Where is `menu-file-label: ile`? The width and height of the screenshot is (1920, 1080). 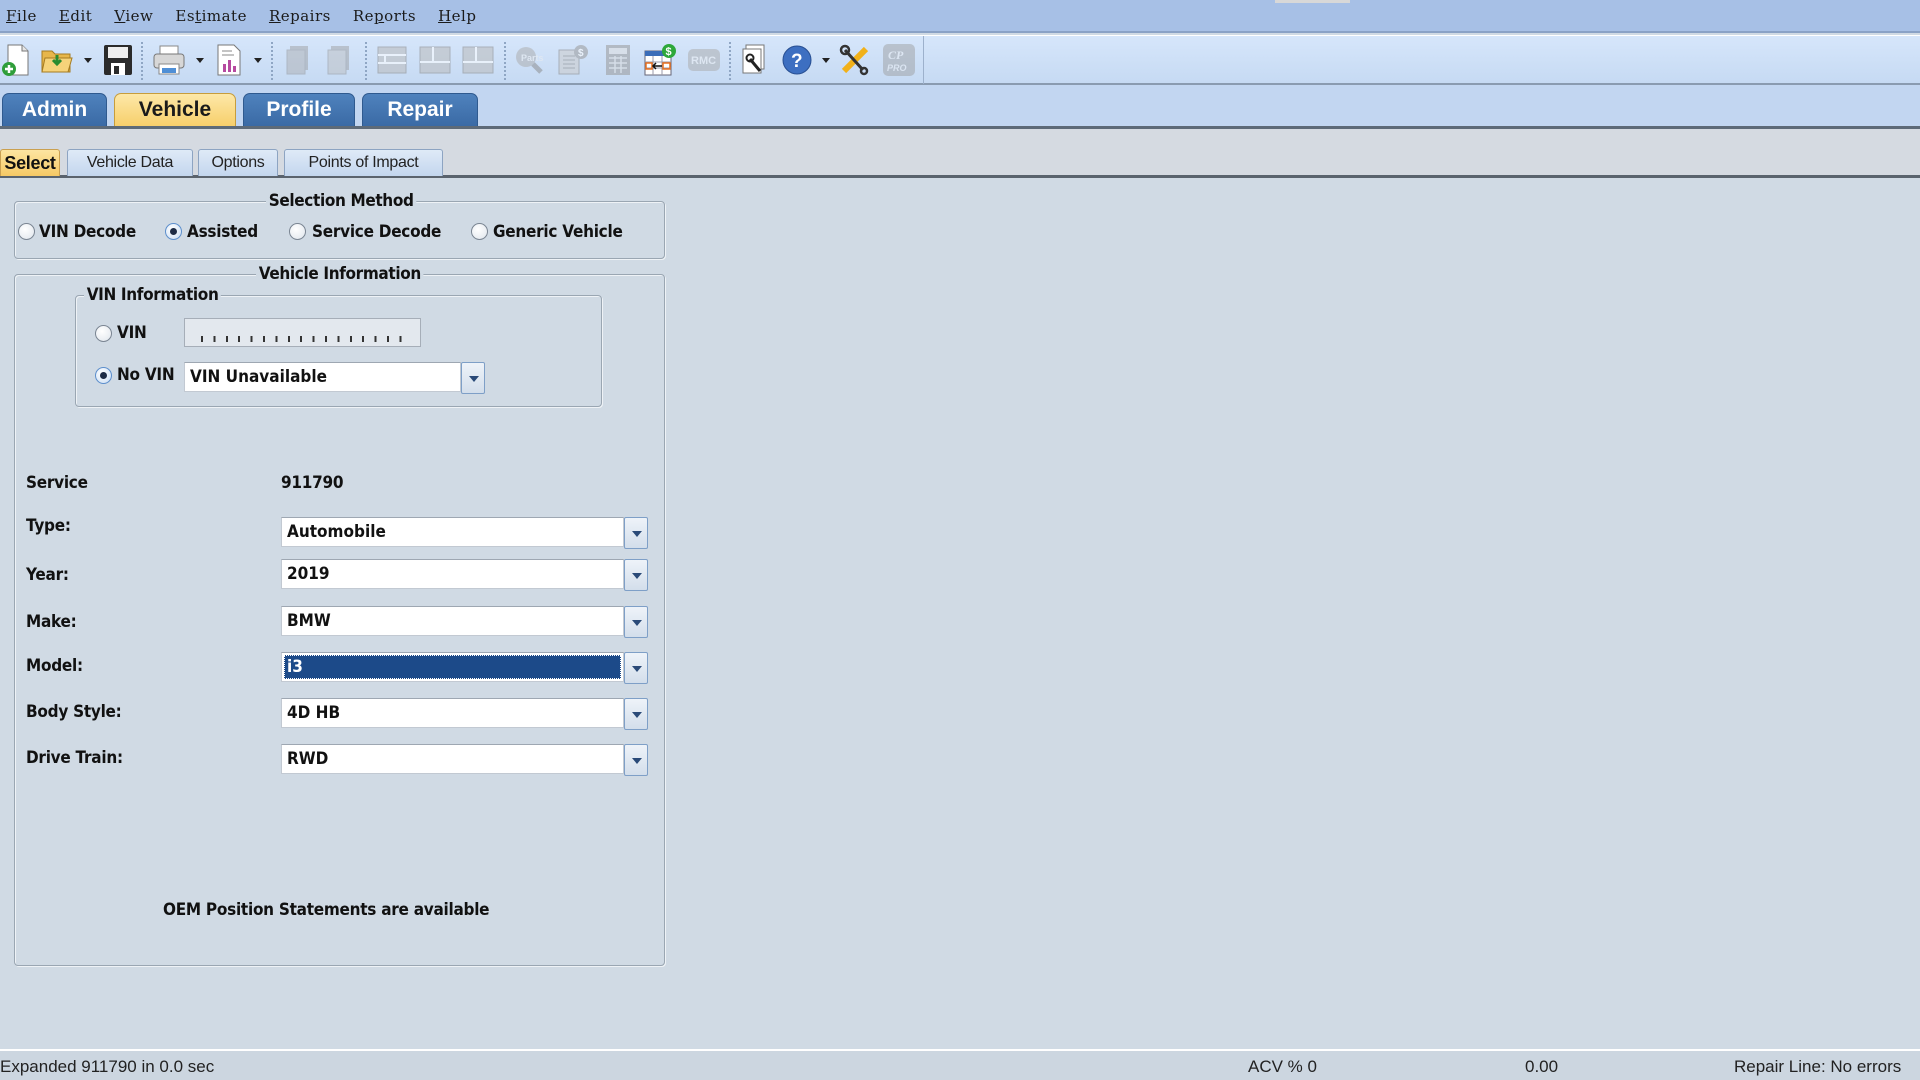 menu-file-label: ile is located at coordinates (26, 15).